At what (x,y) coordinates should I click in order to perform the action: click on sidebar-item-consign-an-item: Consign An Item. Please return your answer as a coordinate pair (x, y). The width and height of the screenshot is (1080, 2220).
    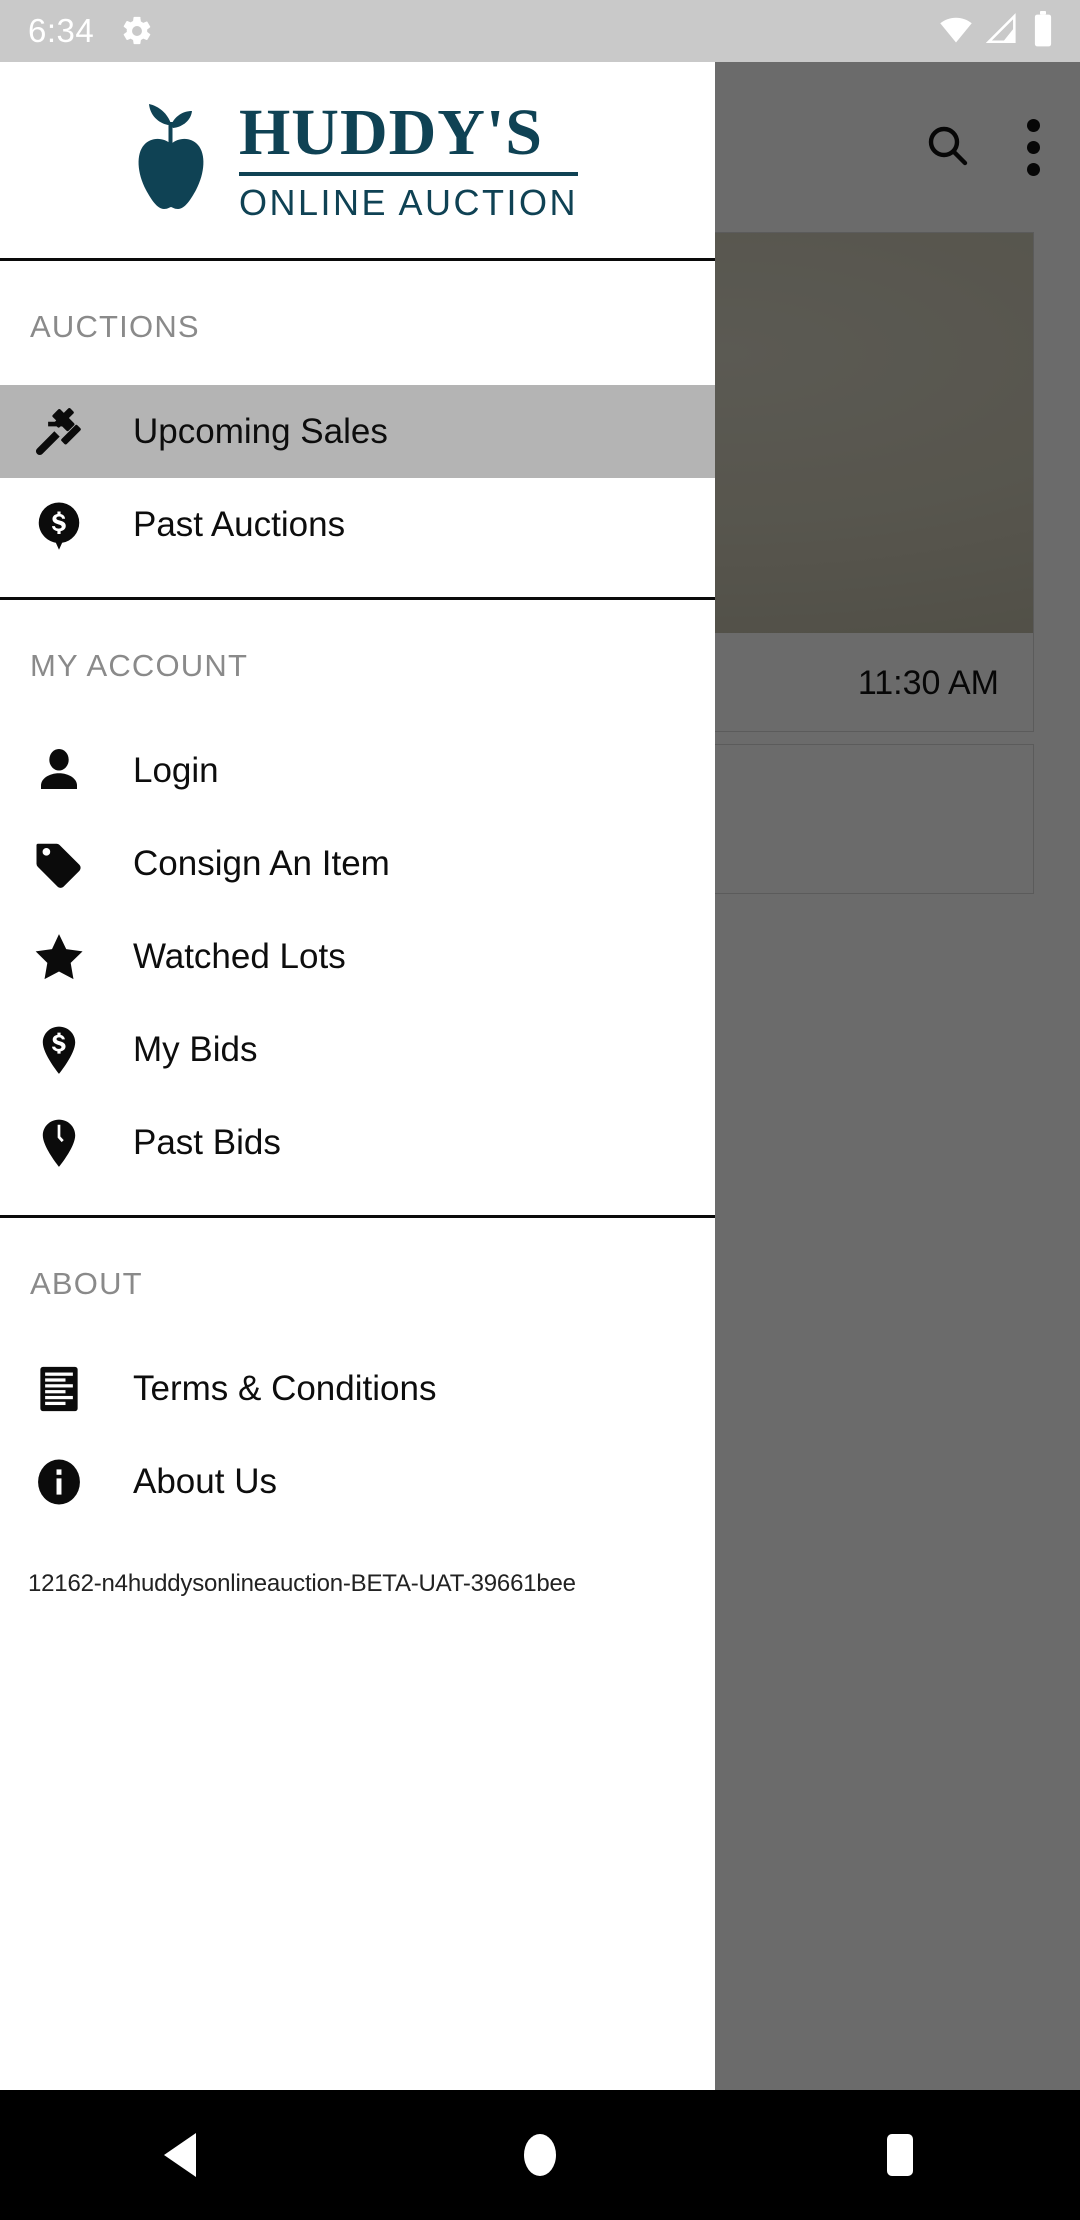
    Looking at the image, I should click on (357, 863).